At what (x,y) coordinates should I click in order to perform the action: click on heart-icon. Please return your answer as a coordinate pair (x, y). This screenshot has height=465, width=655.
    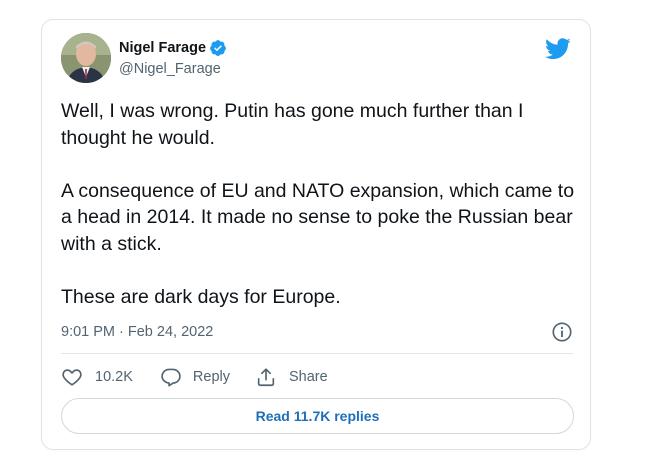
    Looking at the image, I should click on (72, 377).